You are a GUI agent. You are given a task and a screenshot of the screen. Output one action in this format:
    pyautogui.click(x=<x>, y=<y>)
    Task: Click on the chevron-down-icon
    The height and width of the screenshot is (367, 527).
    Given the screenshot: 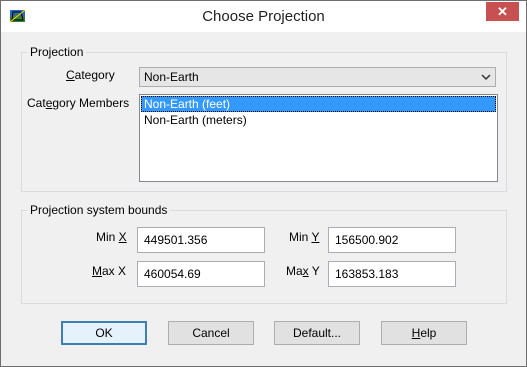 What is the action you would take?
    pyautogui.click(x=486, y=77)
    